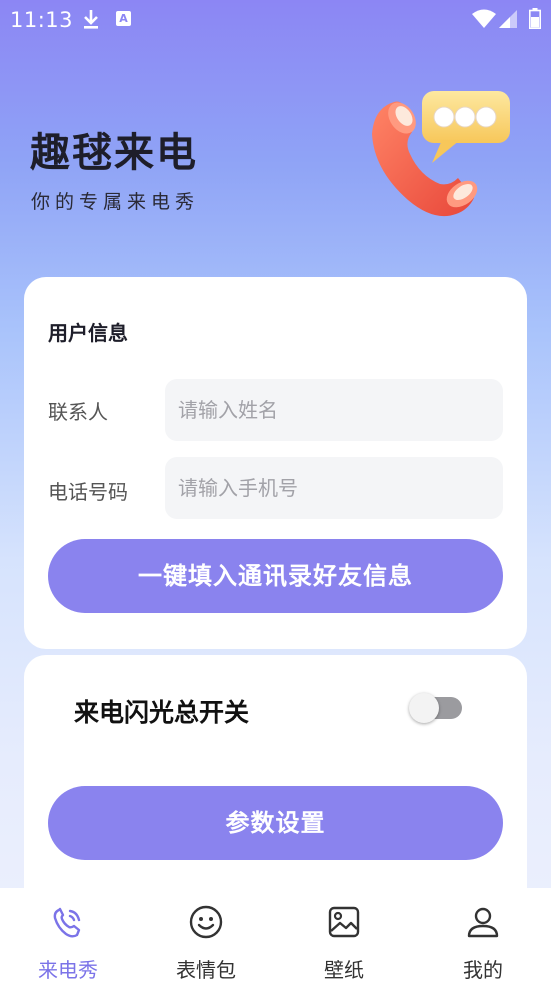  What do you see at coordinates (123, 18) in the screenshot?
I see `keyboard-a-icon: A` at bounding box center [123, 18].